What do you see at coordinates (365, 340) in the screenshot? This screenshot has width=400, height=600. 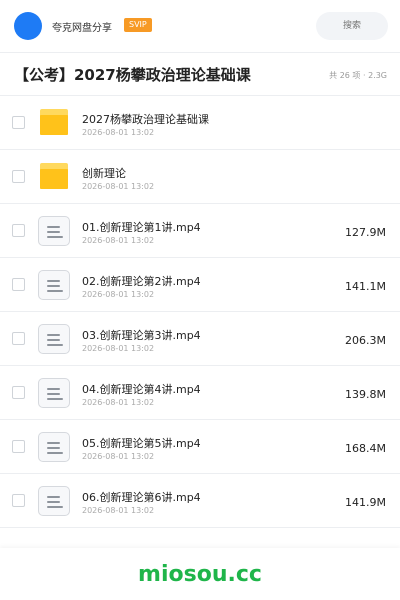 I see `item-size: 206.3M` at bounding box center [365, 340].